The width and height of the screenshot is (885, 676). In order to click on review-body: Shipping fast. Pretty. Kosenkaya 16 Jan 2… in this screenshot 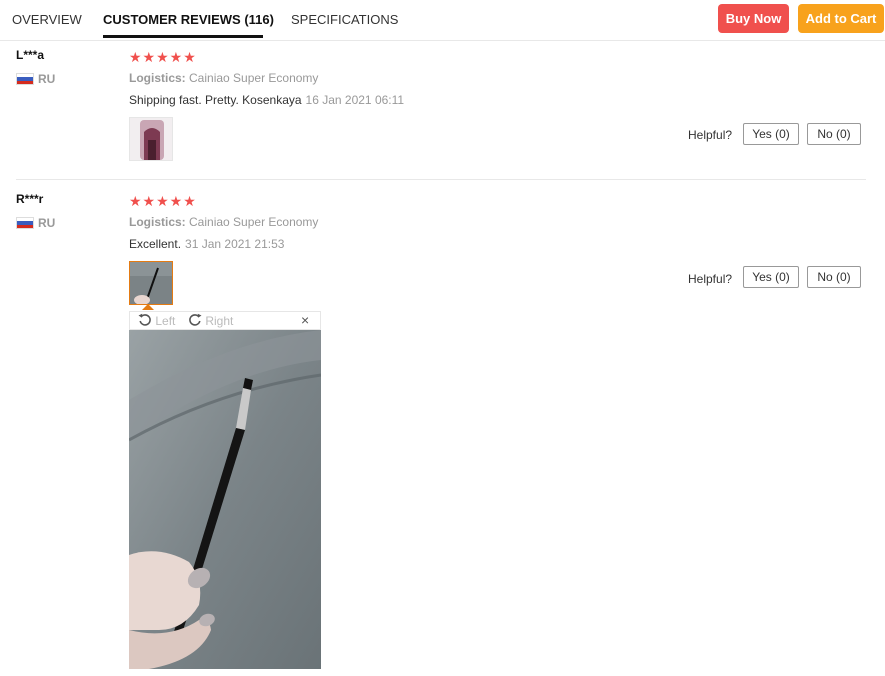, I will do `click(266, 100)`.